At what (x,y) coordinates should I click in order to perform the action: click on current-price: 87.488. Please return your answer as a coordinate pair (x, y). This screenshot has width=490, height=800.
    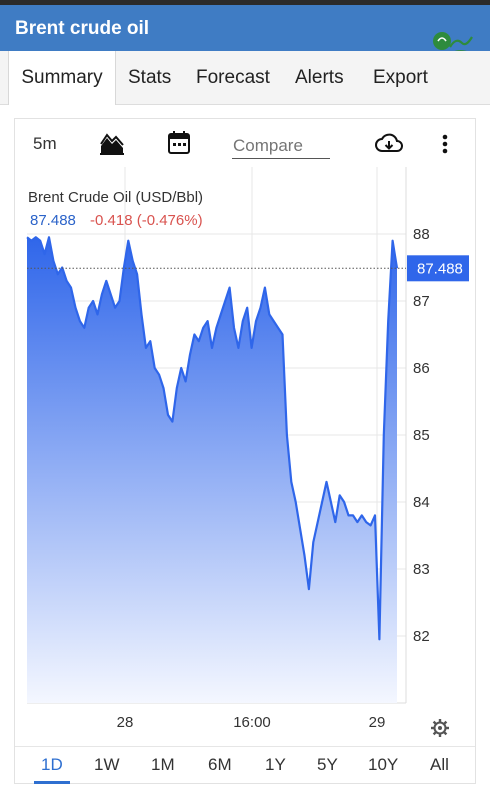
    Looking at the image, I should click on (53, 220).